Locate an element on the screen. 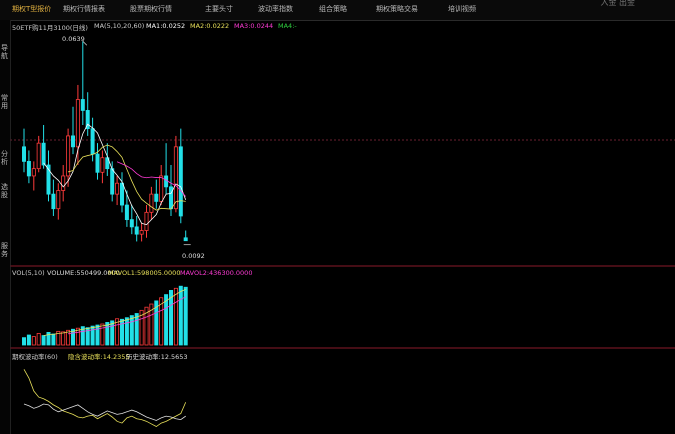 The height and width of the screenshot is (434, 675). sidebar-item-common: 常用 is located at coordinates (5, 102).